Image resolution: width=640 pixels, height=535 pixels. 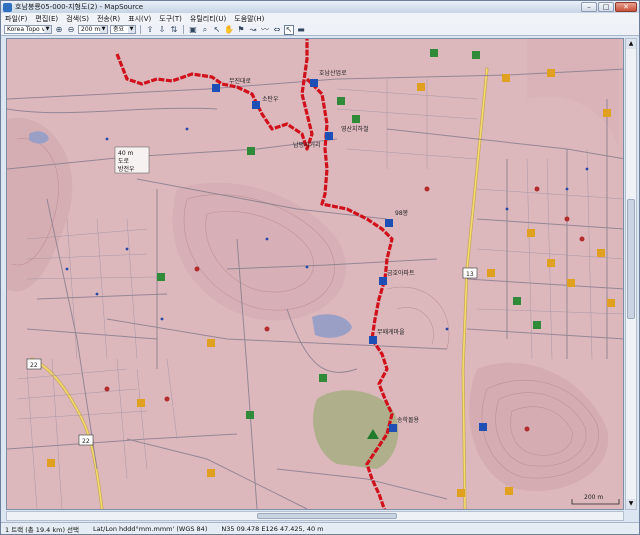 I want to click on map-label: 도로, so click(x=124, y=161).